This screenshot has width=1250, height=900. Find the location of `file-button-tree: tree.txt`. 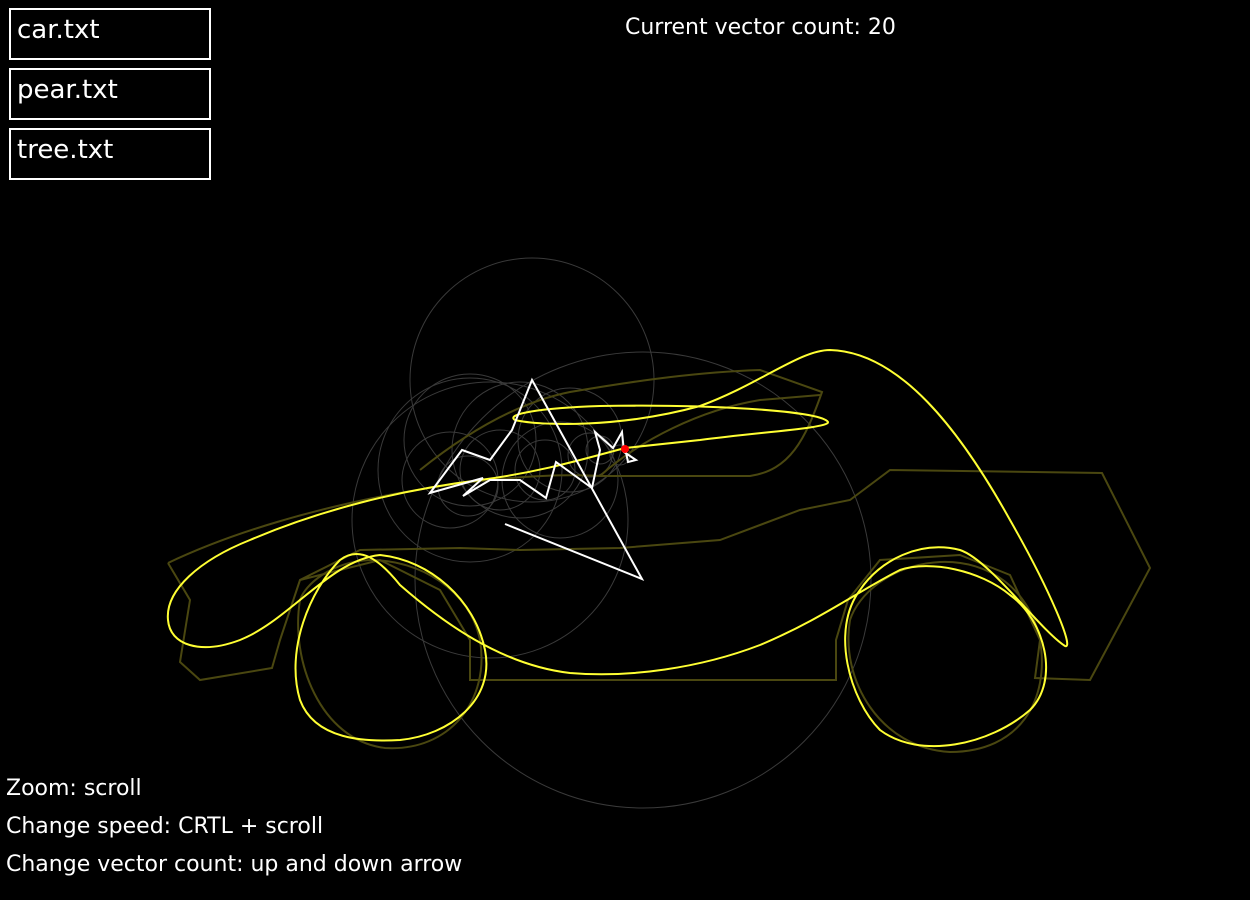

file-button-tree: tree.txt is located at coordinates (110, 154).